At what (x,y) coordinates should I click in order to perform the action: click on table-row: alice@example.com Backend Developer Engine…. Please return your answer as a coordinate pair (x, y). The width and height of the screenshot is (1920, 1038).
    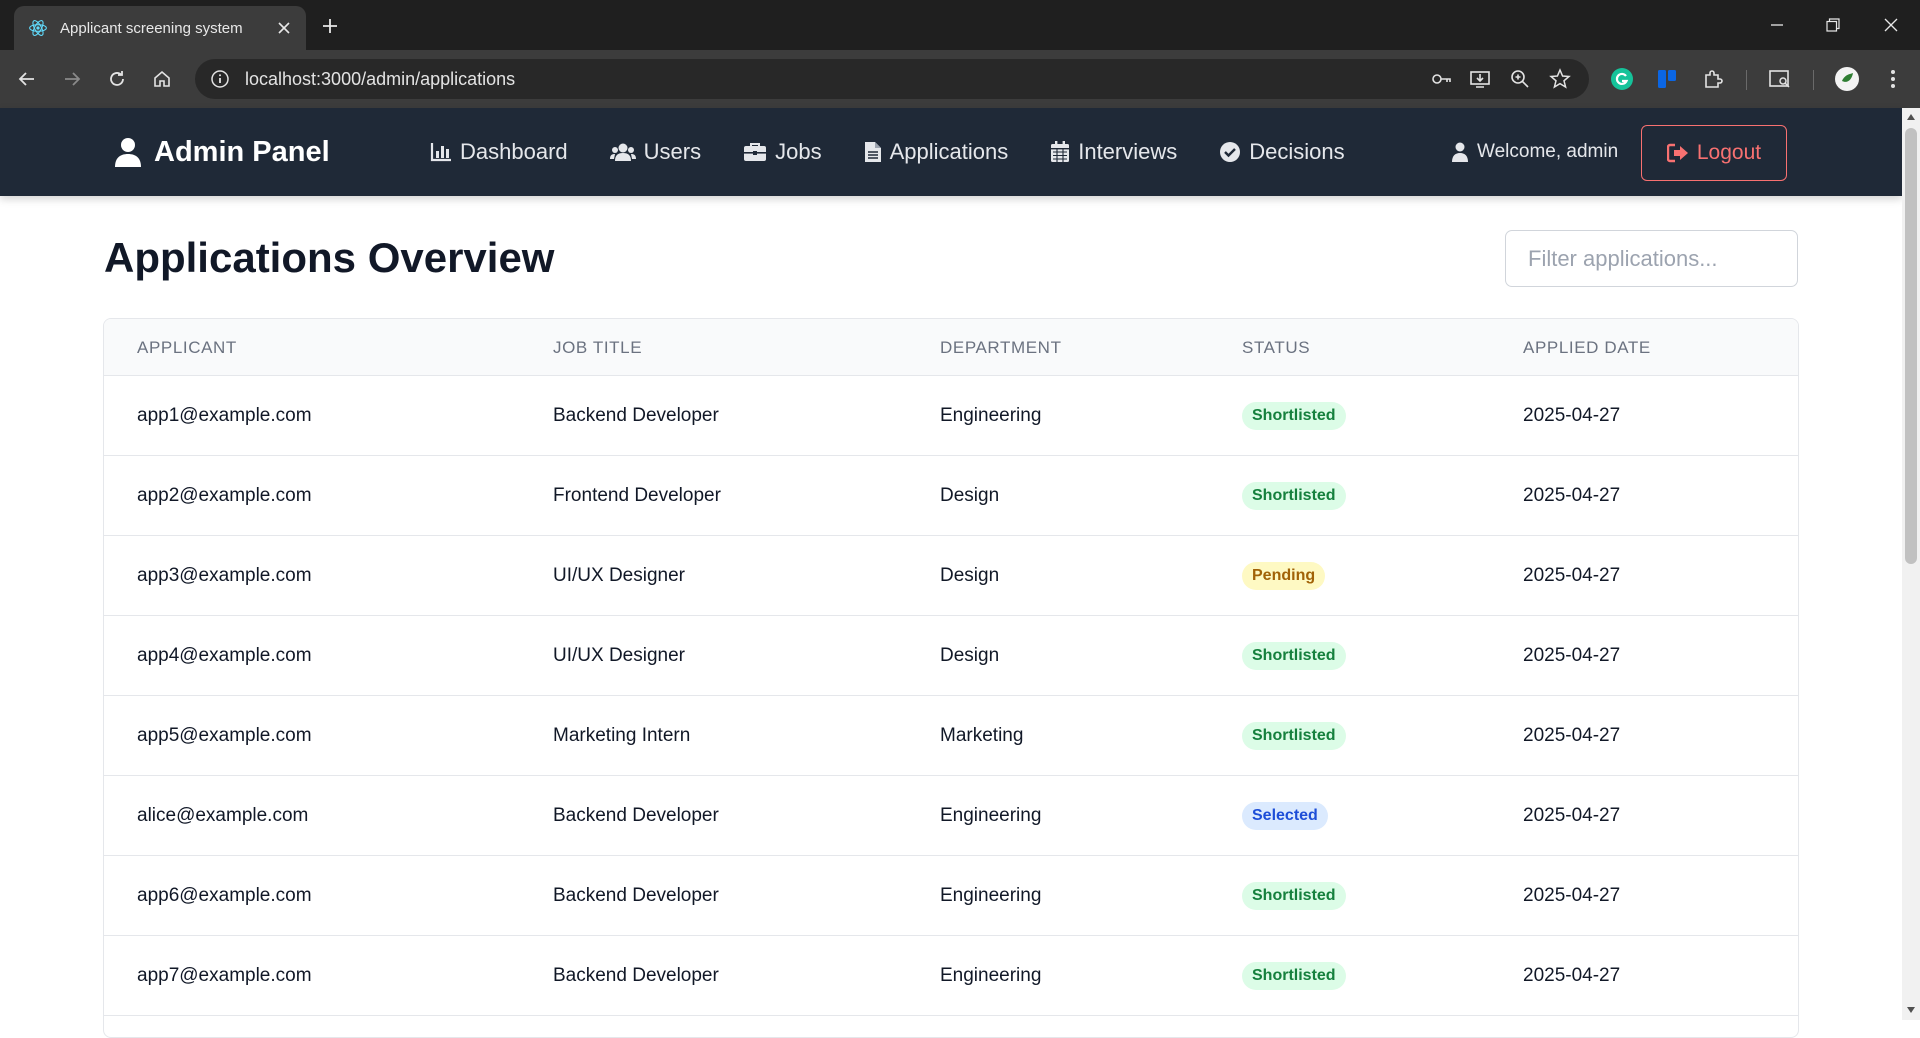
    Looking at the image, I should click on (951, 816).